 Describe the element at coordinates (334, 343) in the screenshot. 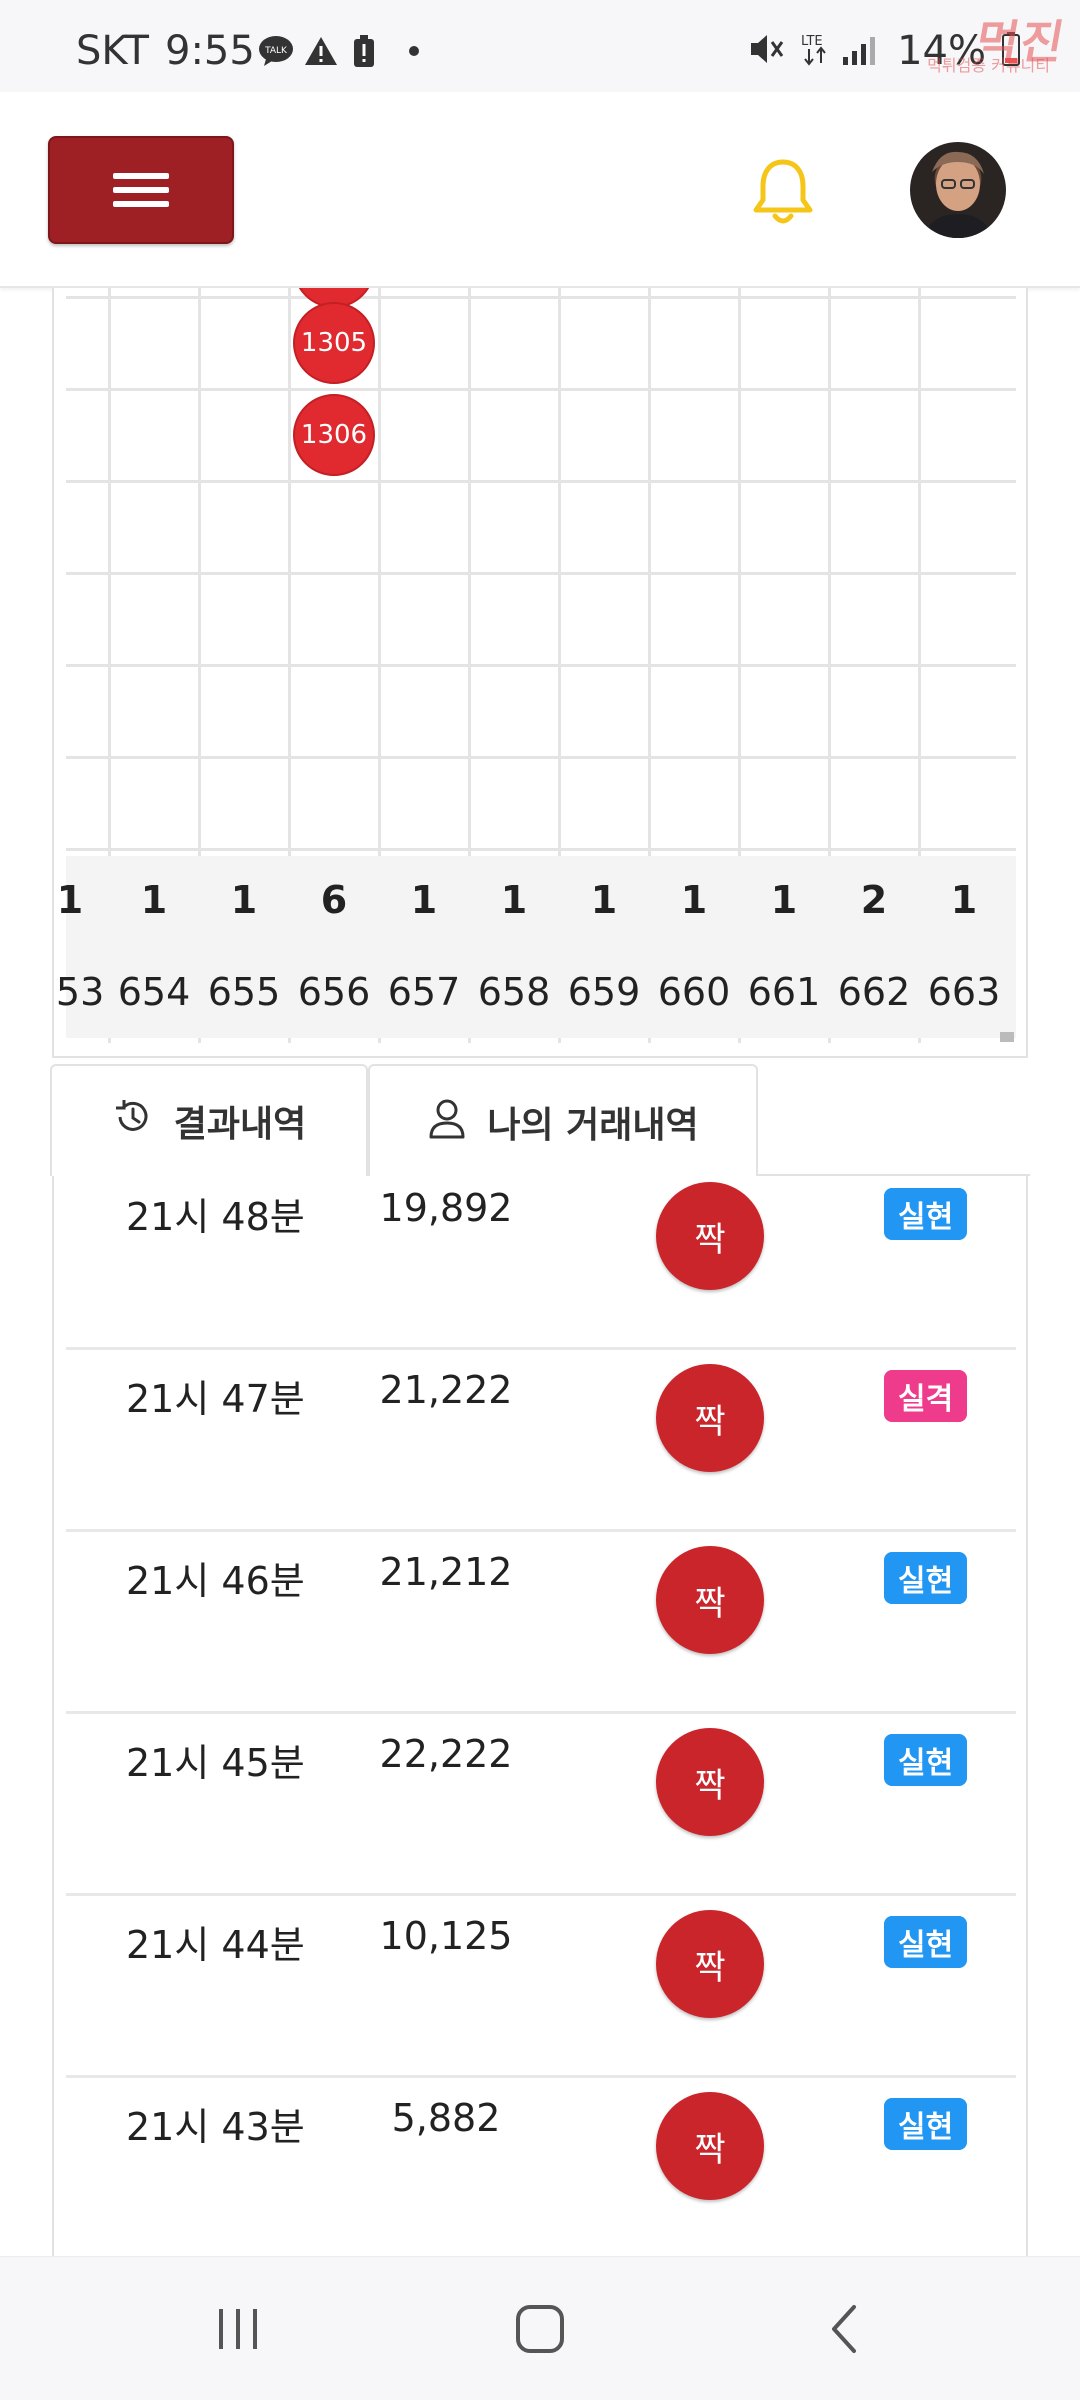

I see `result-ball: 1305` at that location.